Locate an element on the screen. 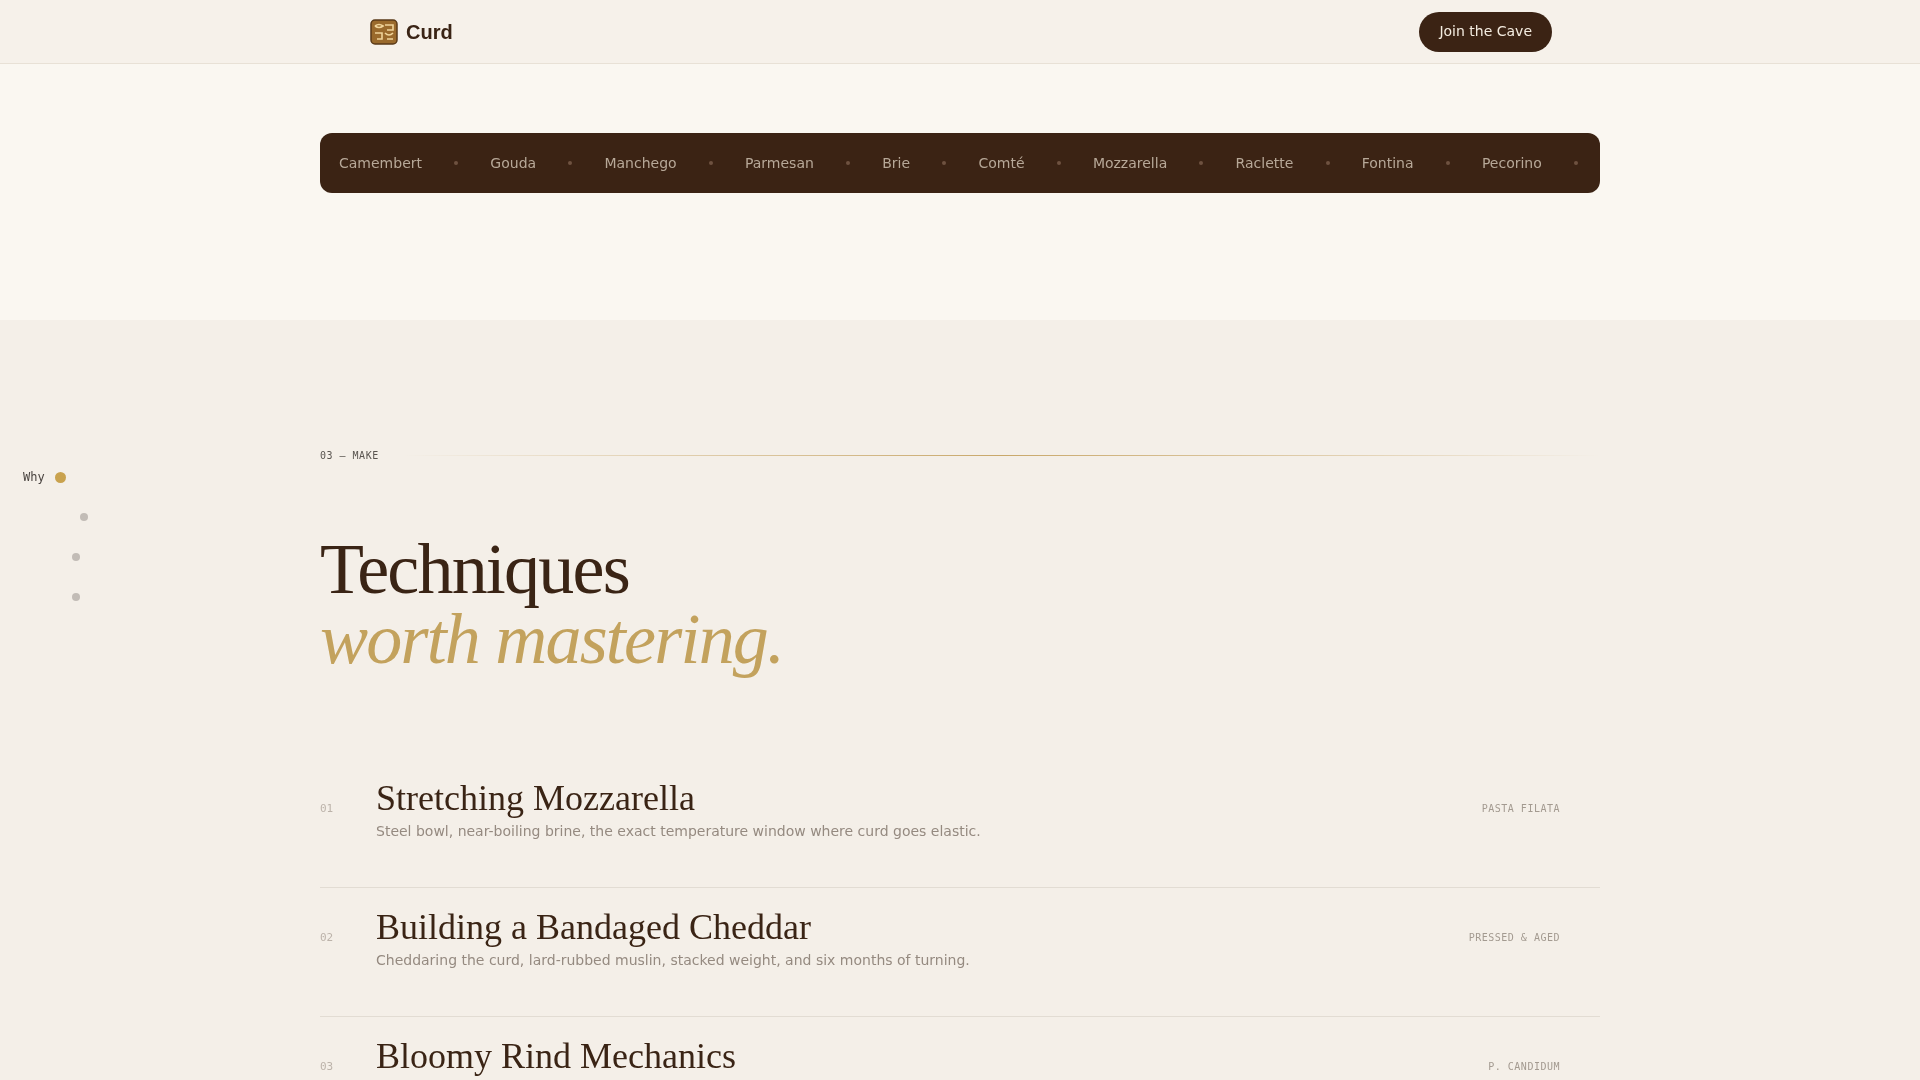  ticker-item: Parmesan is located at coordinates (779, 163).